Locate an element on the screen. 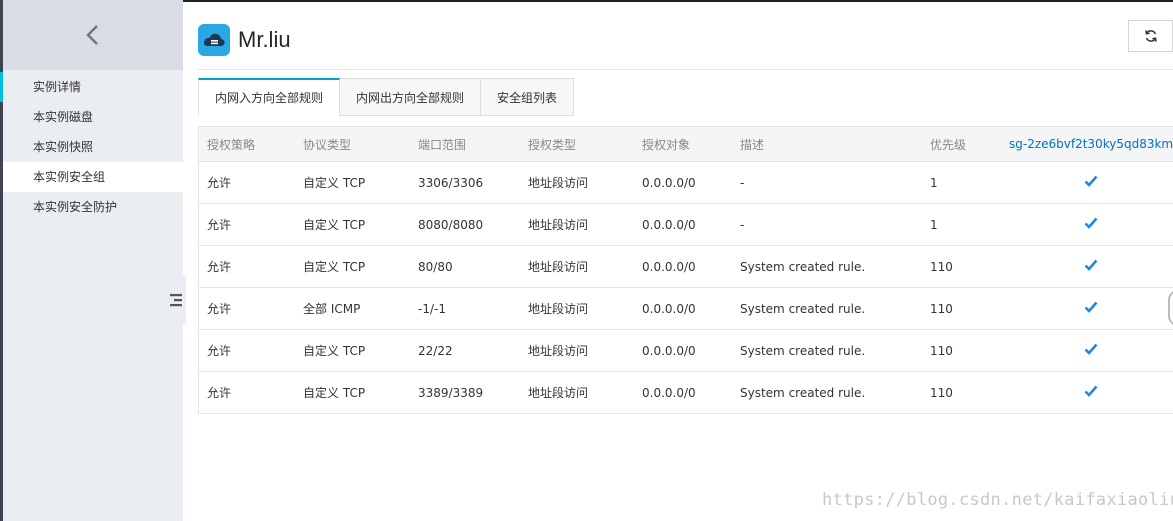  table-row: 允许 自定义 TCP 8080/8080 地址段访问 0.0.0.0/0 - 1 is located at coordinates (686, 225).